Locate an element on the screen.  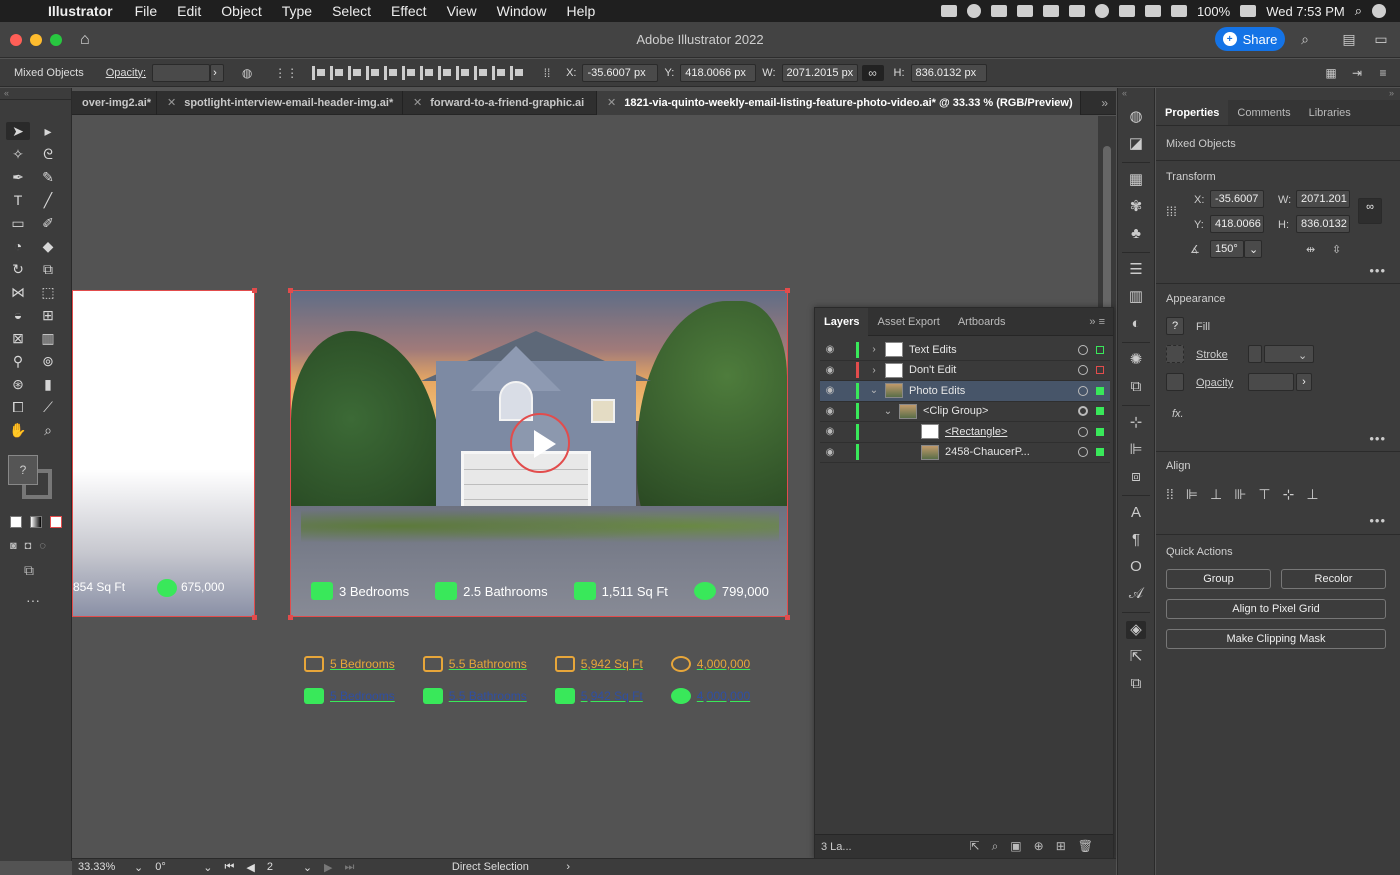
artboard-dropdown-chevron-icon: ⌄ is located at coordinates (307, 867).